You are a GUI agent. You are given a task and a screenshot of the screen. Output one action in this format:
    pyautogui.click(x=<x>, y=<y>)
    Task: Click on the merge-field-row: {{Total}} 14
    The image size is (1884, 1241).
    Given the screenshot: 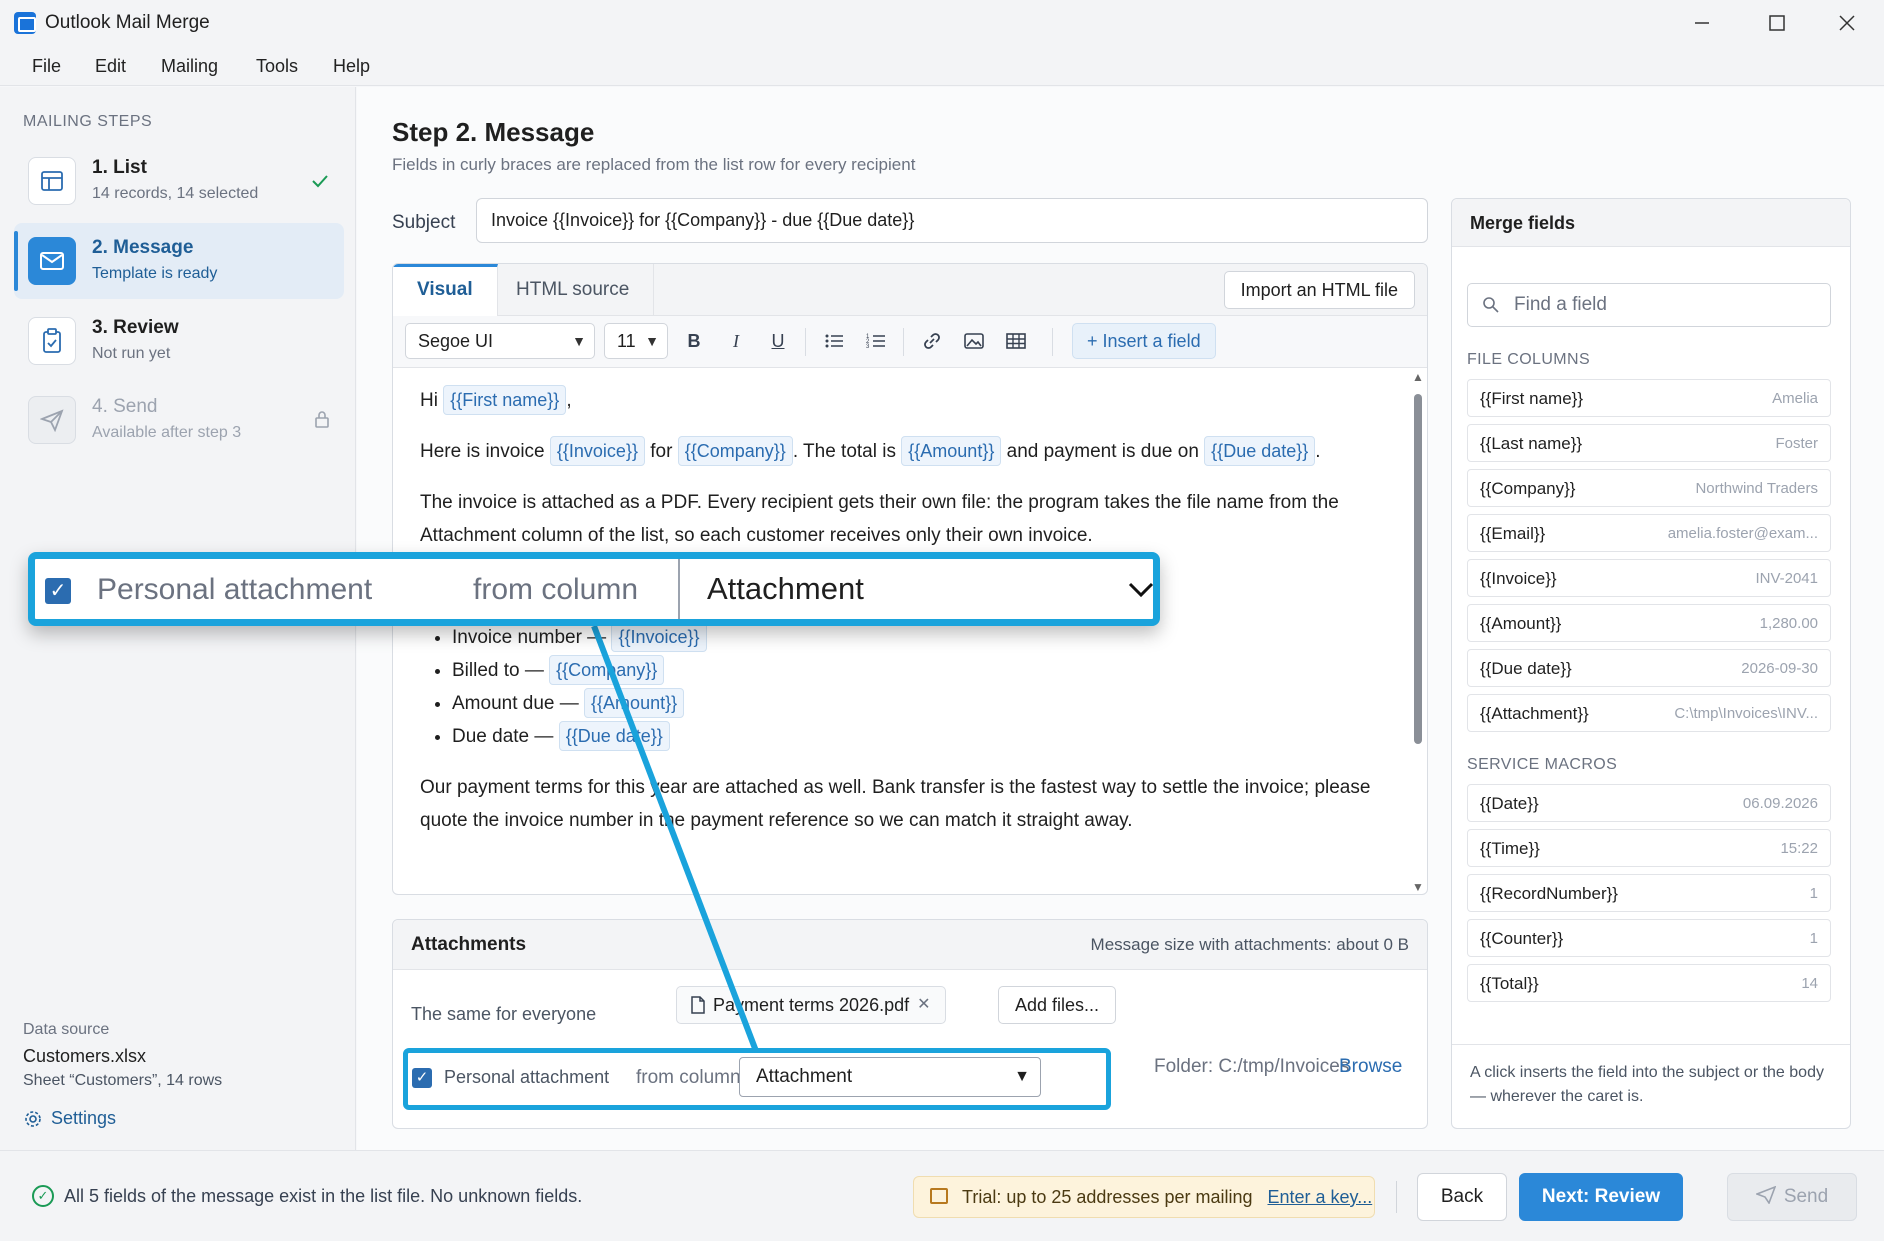 What is the action you would take?
    pyautogui.click(x=1649, y=983)
    